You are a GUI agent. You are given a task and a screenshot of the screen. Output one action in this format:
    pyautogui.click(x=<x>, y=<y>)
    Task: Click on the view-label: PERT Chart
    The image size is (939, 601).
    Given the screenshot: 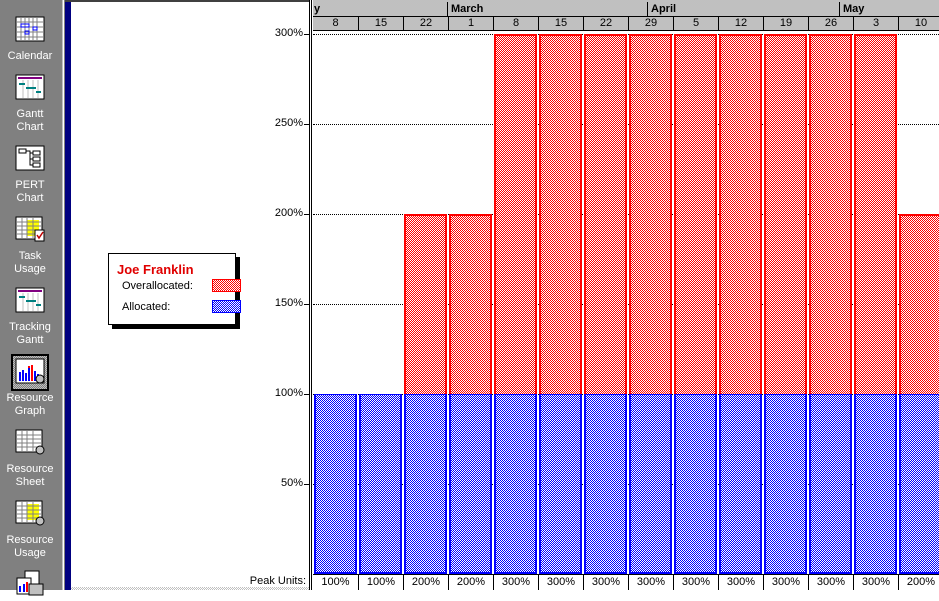 What is the action you would take?
    pyautogui.click(x=30, y=191)
    